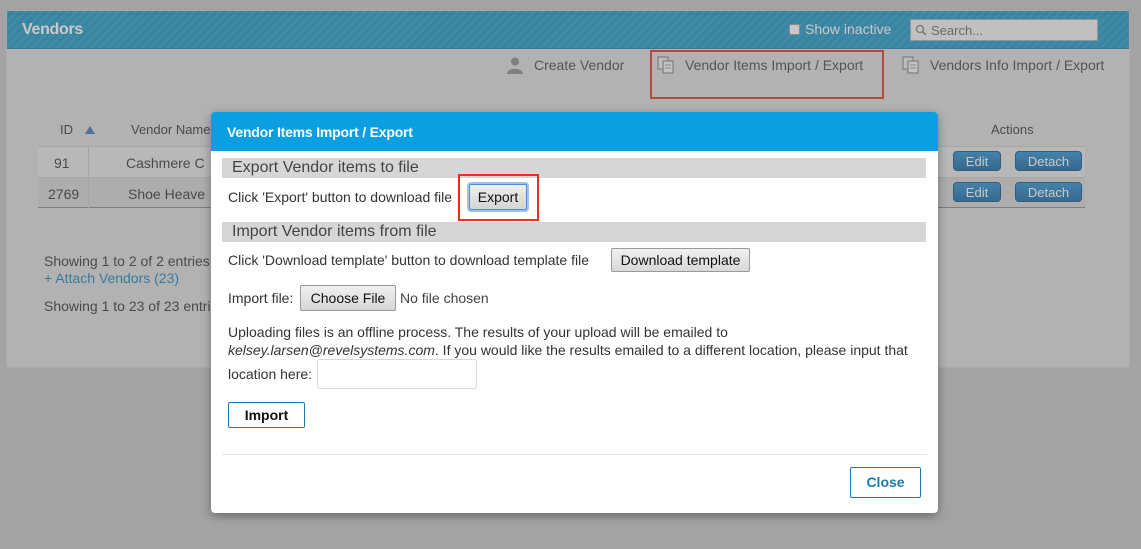  Describe the element at coordinates (348, 298) in the screenshot. I see `choose-file-button: Choose File` at that location.